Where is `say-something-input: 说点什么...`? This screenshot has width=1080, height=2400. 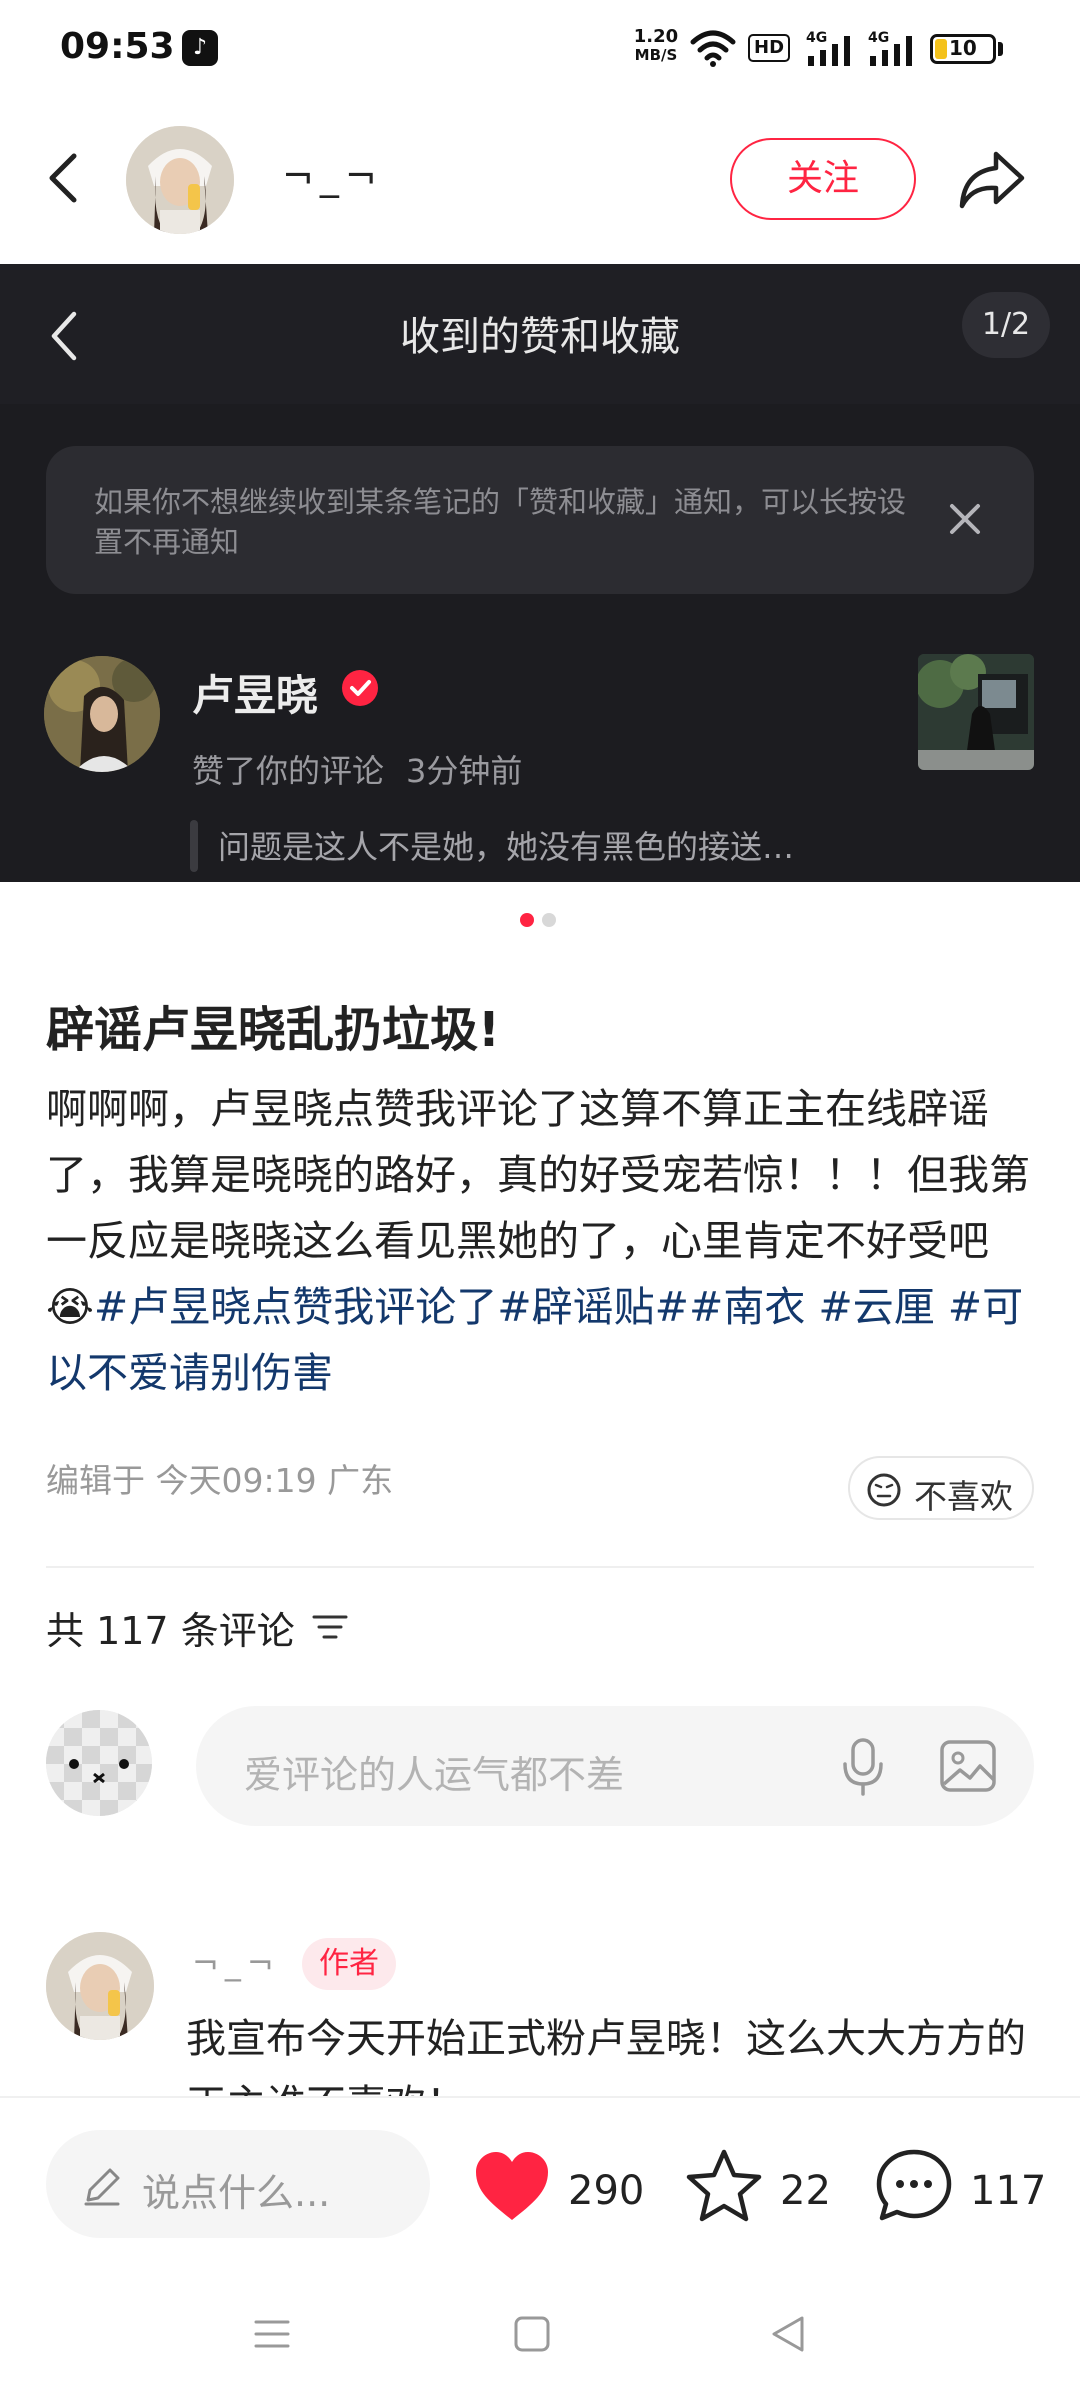 say-something-input: 说点什么... is located at coordinates (238, 2184).